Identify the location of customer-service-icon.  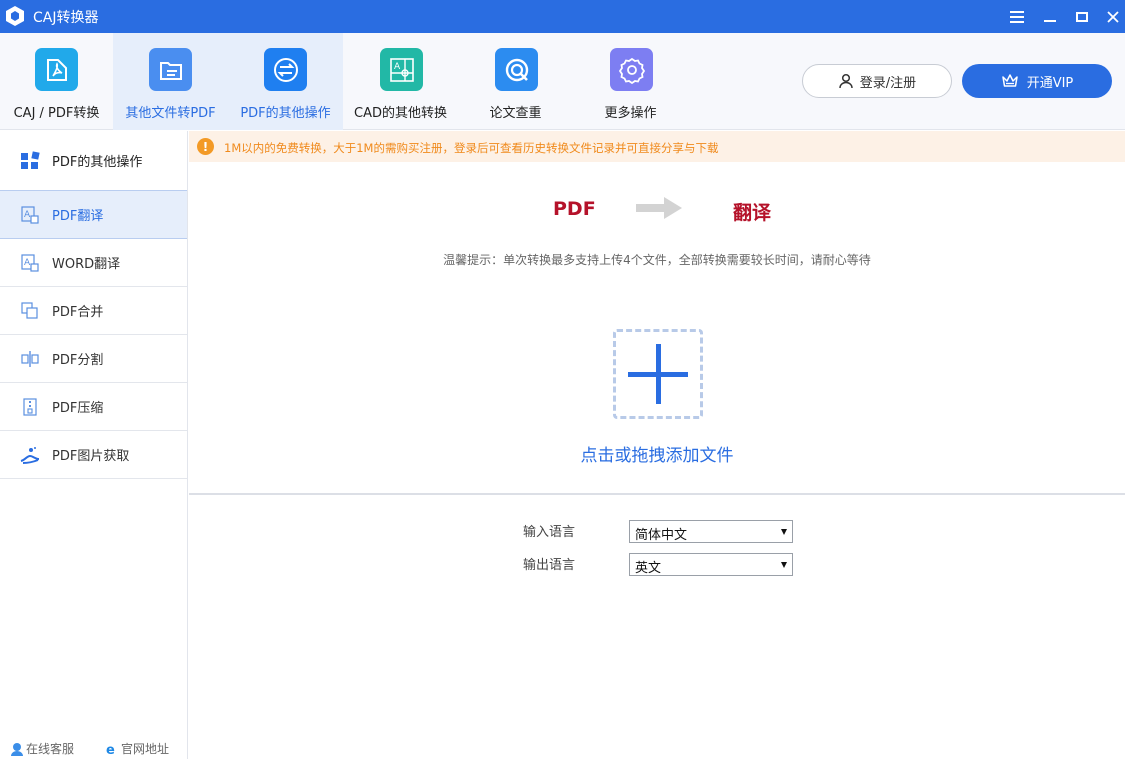
(17, 749).